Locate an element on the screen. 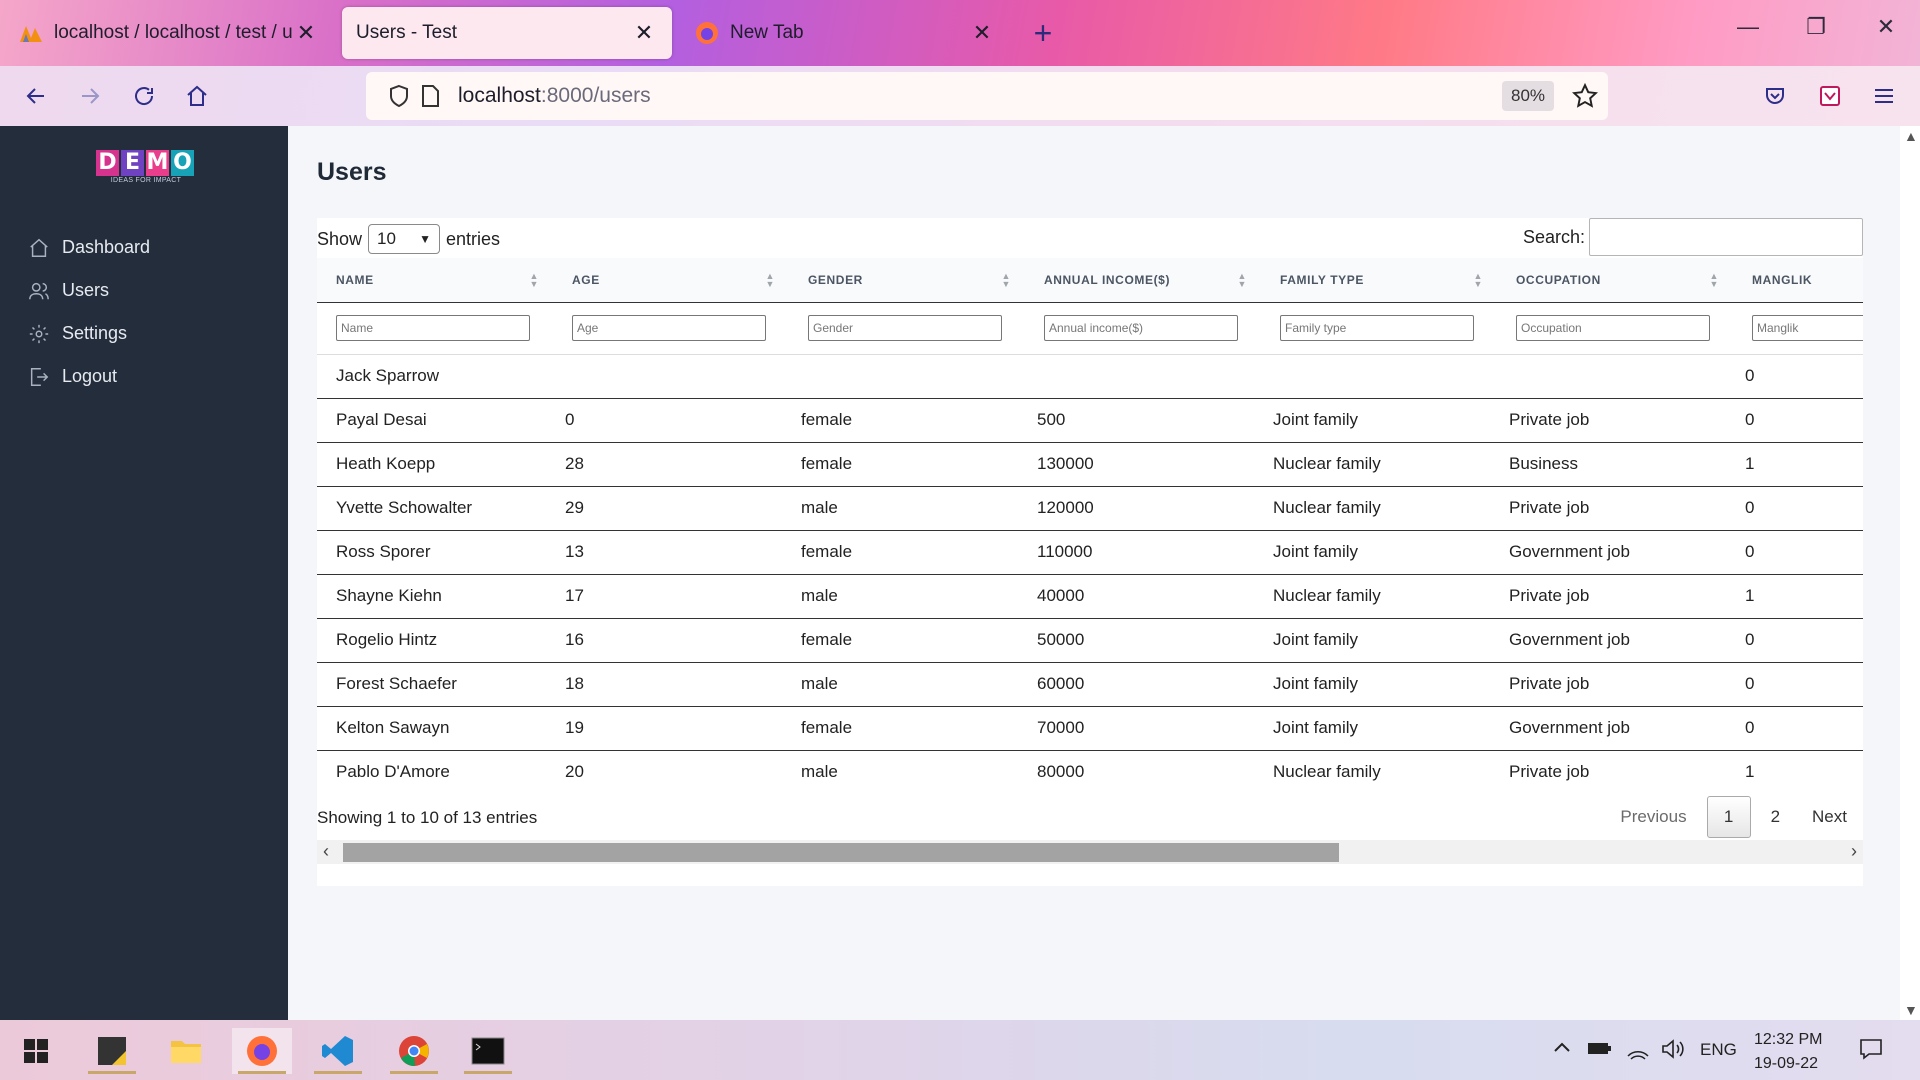  search-input is located at coordinates (1726, 237).